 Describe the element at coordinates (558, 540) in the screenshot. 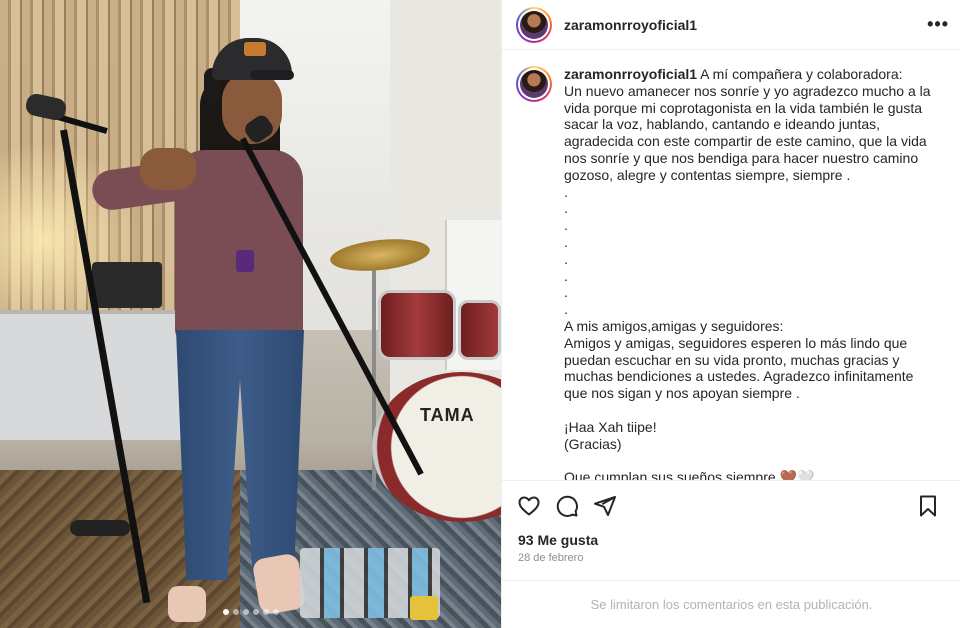

I see `like-count: 93 Me gusta` at that location.